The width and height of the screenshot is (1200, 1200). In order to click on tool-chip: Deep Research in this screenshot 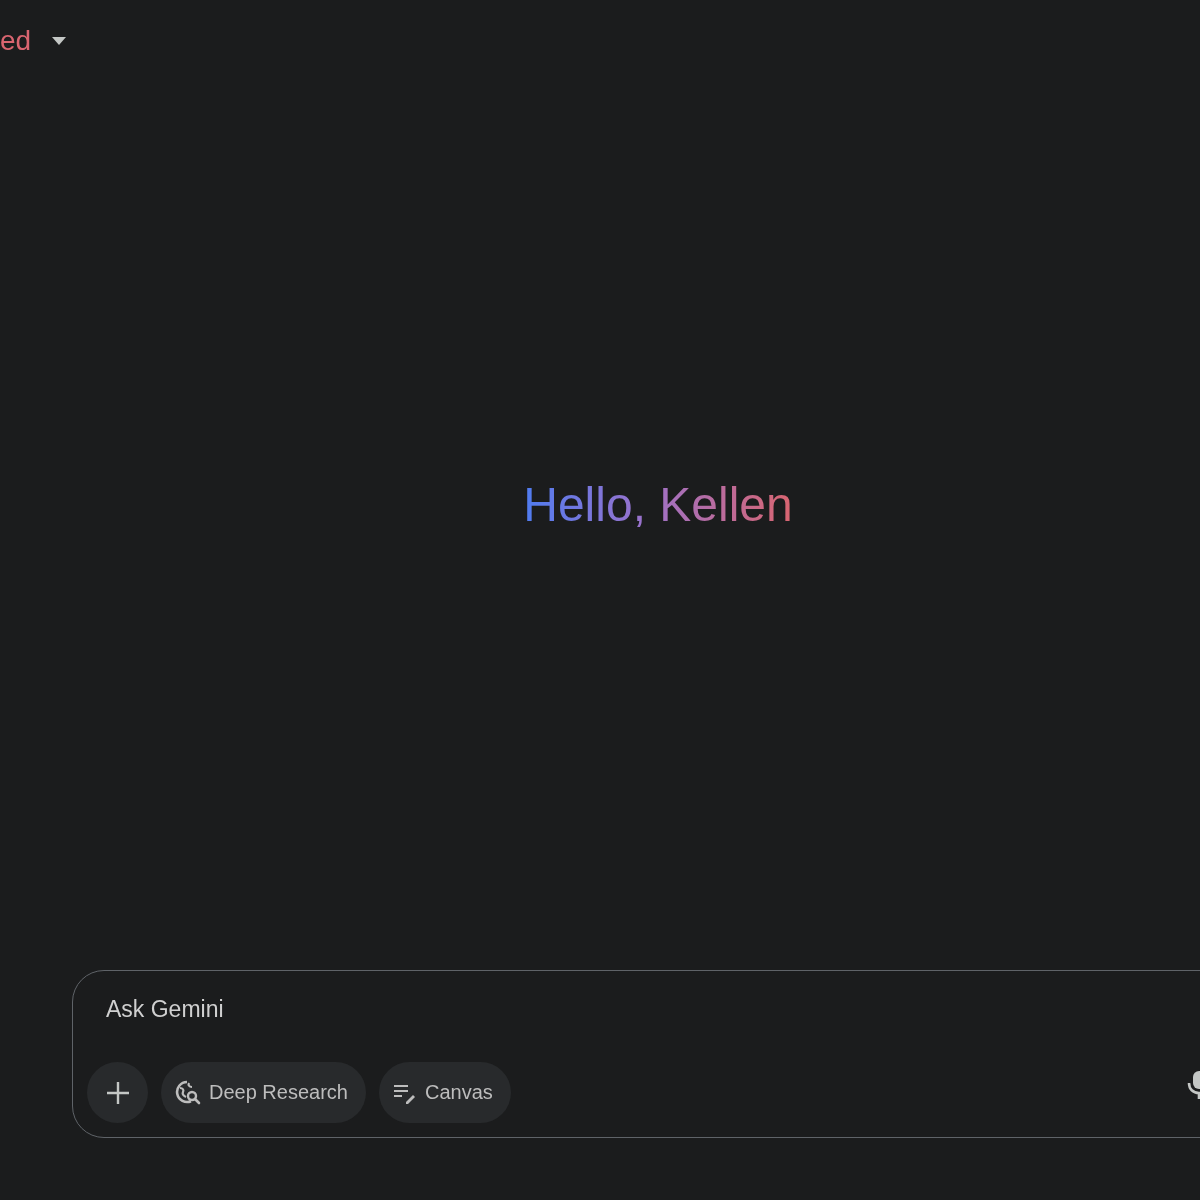, I will do `click(263, 1092)`.